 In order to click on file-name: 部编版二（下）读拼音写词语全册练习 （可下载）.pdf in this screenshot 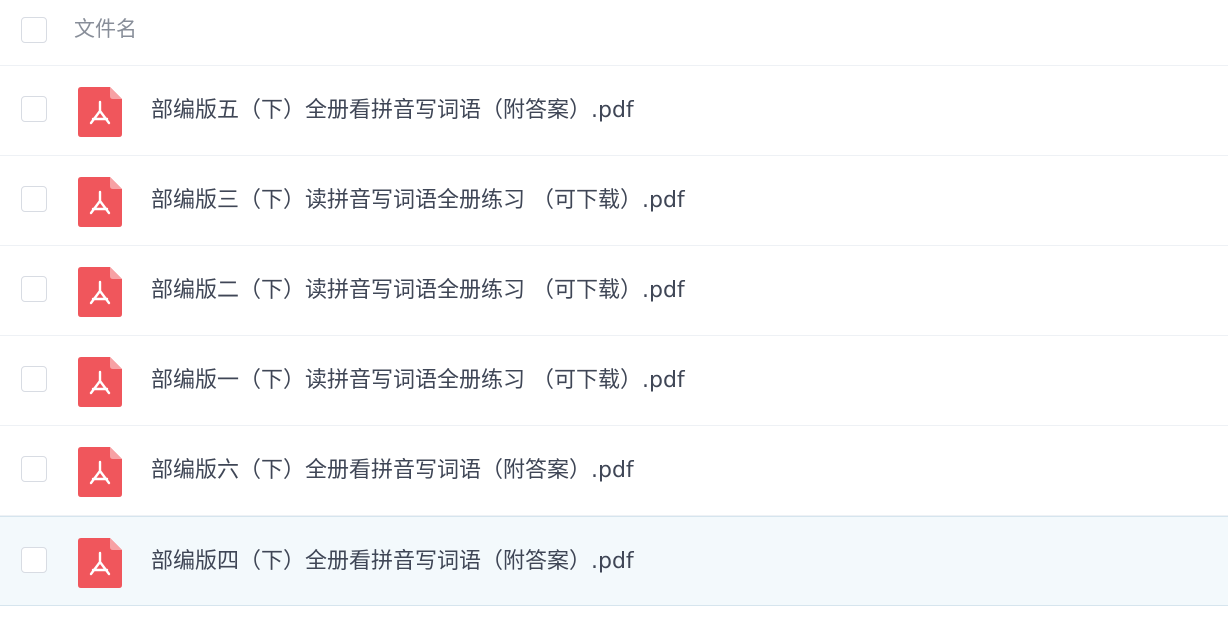, I will do `click(418, 291)`.